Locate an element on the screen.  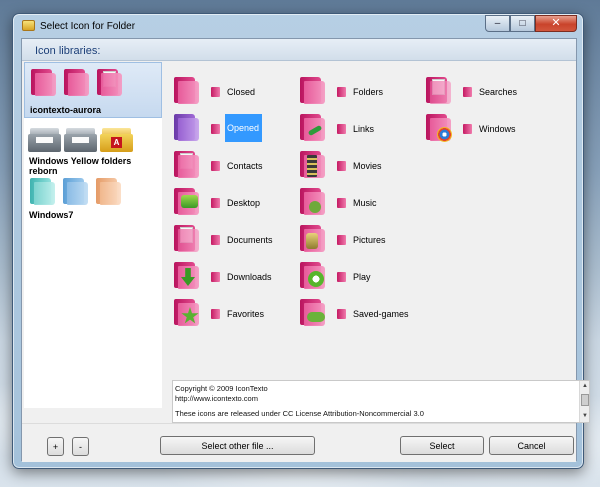
icon-item-desktop: Desktop is located at coordinates (234, 204).